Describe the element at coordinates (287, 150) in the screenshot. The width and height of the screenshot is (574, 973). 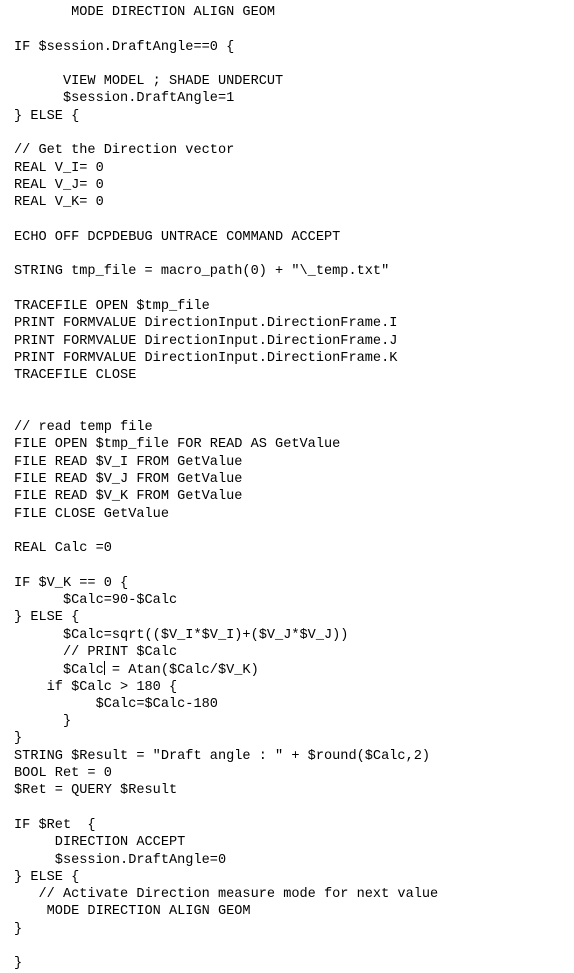
I see `code-line: // Get the Direction vector` at that location.